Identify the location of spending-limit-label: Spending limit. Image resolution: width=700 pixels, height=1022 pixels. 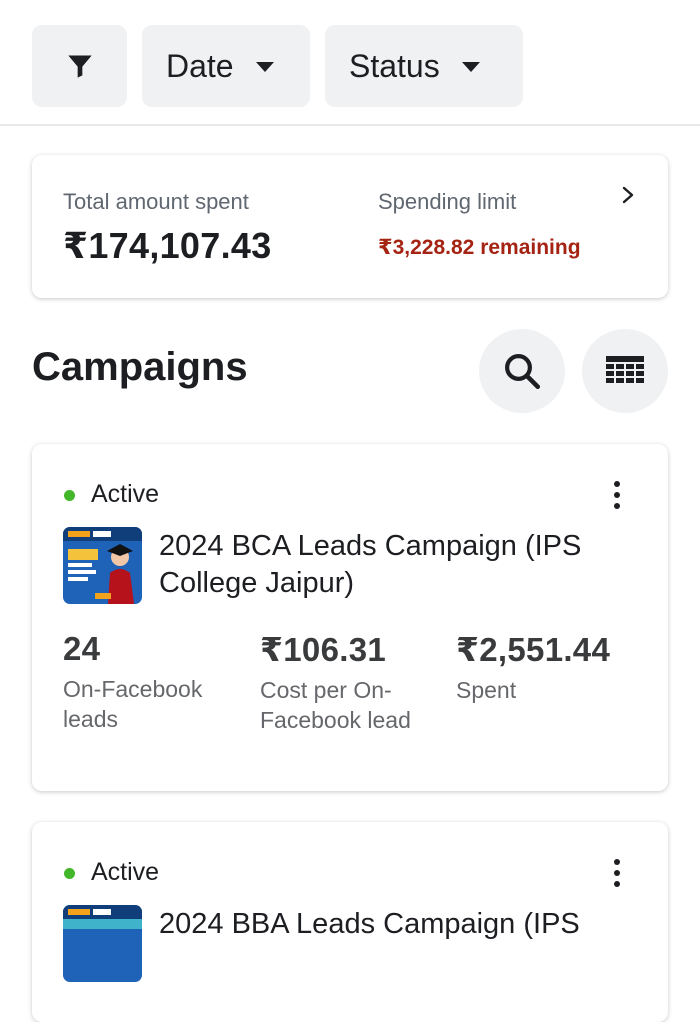
(447, 201).